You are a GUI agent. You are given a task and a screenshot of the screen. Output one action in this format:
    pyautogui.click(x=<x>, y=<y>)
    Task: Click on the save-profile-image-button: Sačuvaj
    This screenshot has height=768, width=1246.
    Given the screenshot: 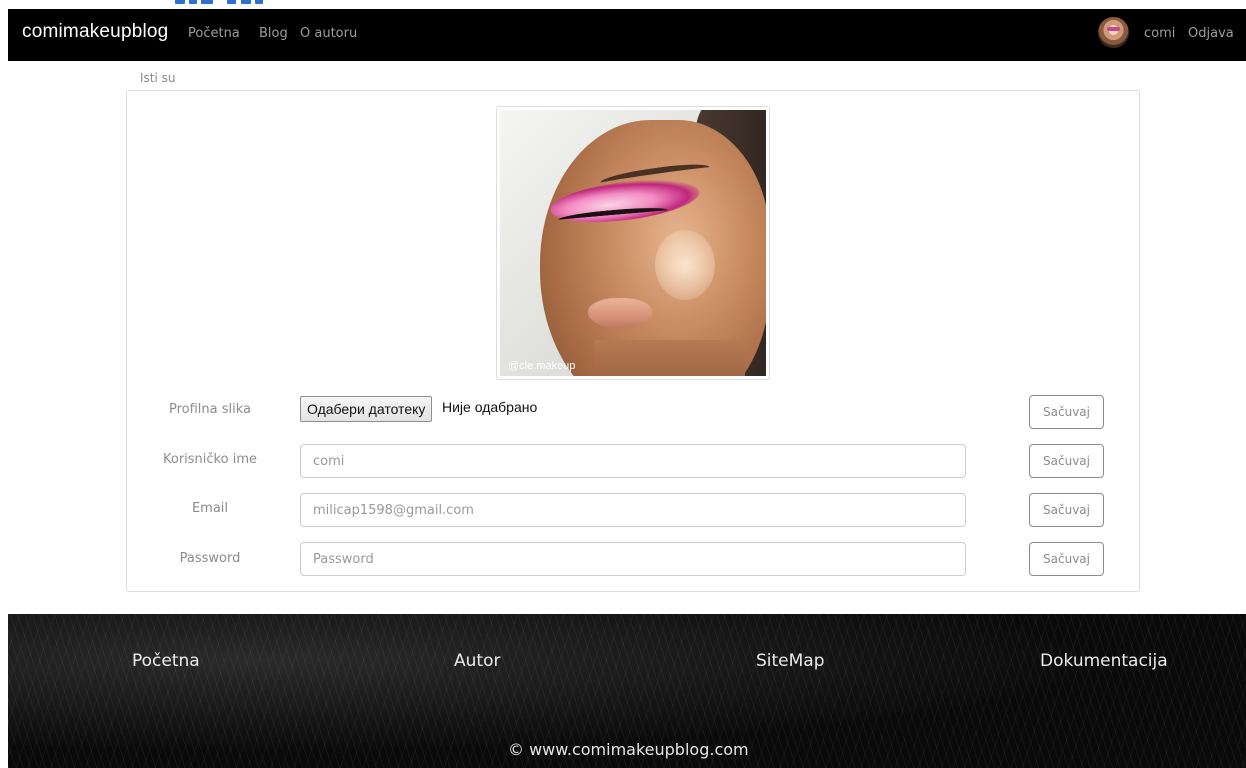 What is the action you would take?
    pyautogui.click(x=1066, y=412)
    